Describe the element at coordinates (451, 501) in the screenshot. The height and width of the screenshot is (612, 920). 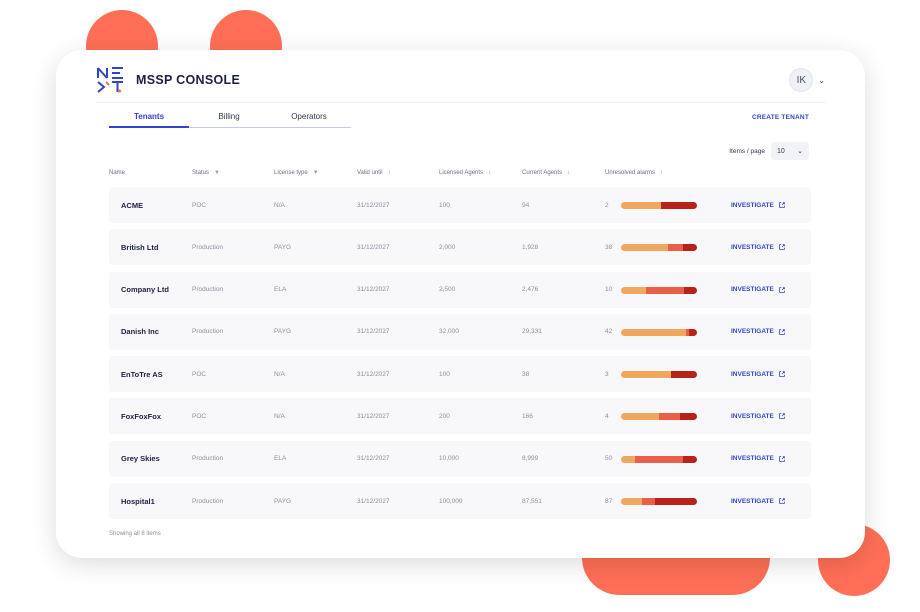
I see `cell-licensed: 100,000` at that location.